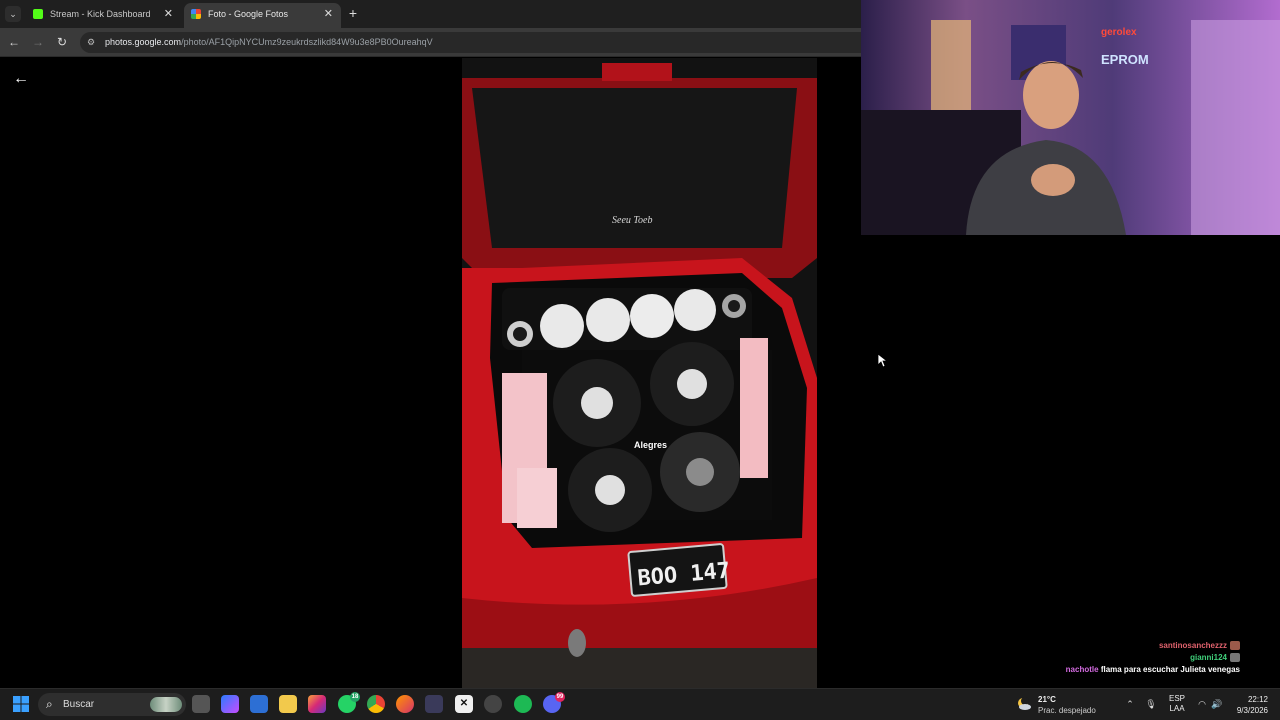  What do you see at coordinates (112, 704) in the screenshot?
I see `taskbar-search-box: ⌕ Buscar` at bounding box center [112, 704].